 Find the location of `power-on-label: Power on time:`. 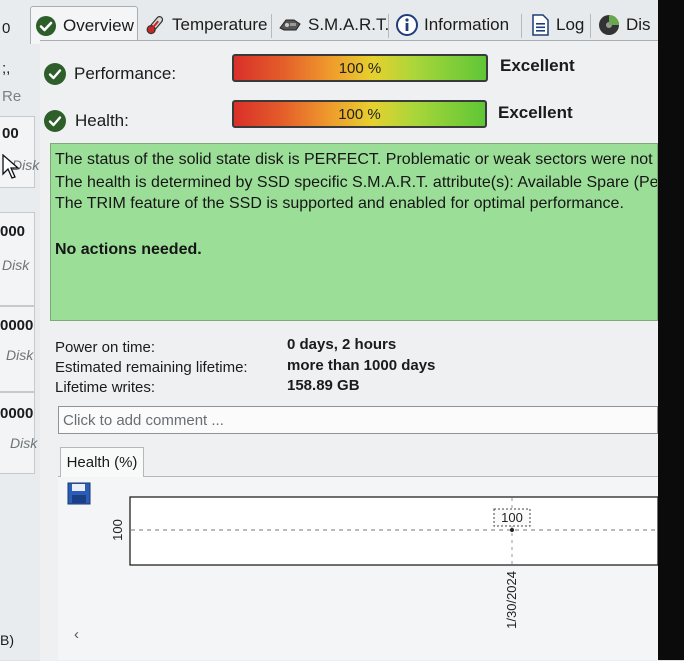

power-on-label: Power on time: is located at coordinates (105, 347).